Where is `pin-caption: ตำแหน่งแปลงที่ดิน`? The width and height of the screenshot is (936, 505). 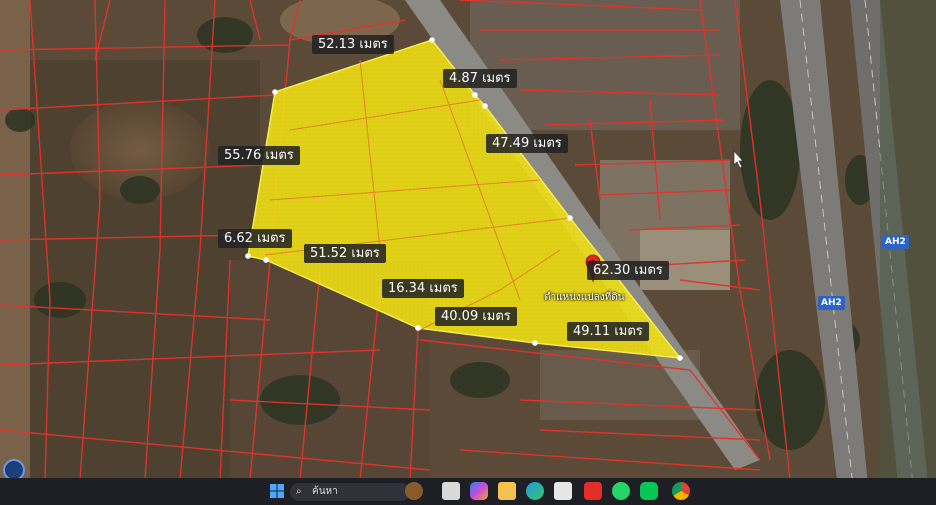
pin-caption: ตำแหน่งแปลงที่ดิน is located at coordinates (584, 297).